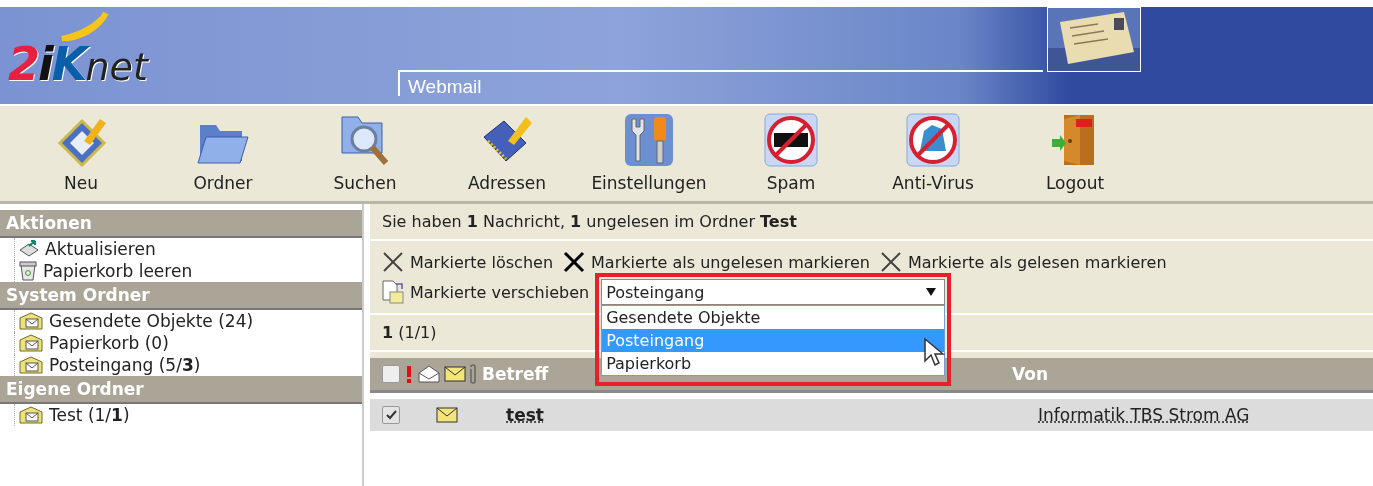 Image resolution: width=1373 pixels, height=486 pixels. Describe the element at coordinates (28, 271) in the screenshot. I see `trash-icon` at that location.